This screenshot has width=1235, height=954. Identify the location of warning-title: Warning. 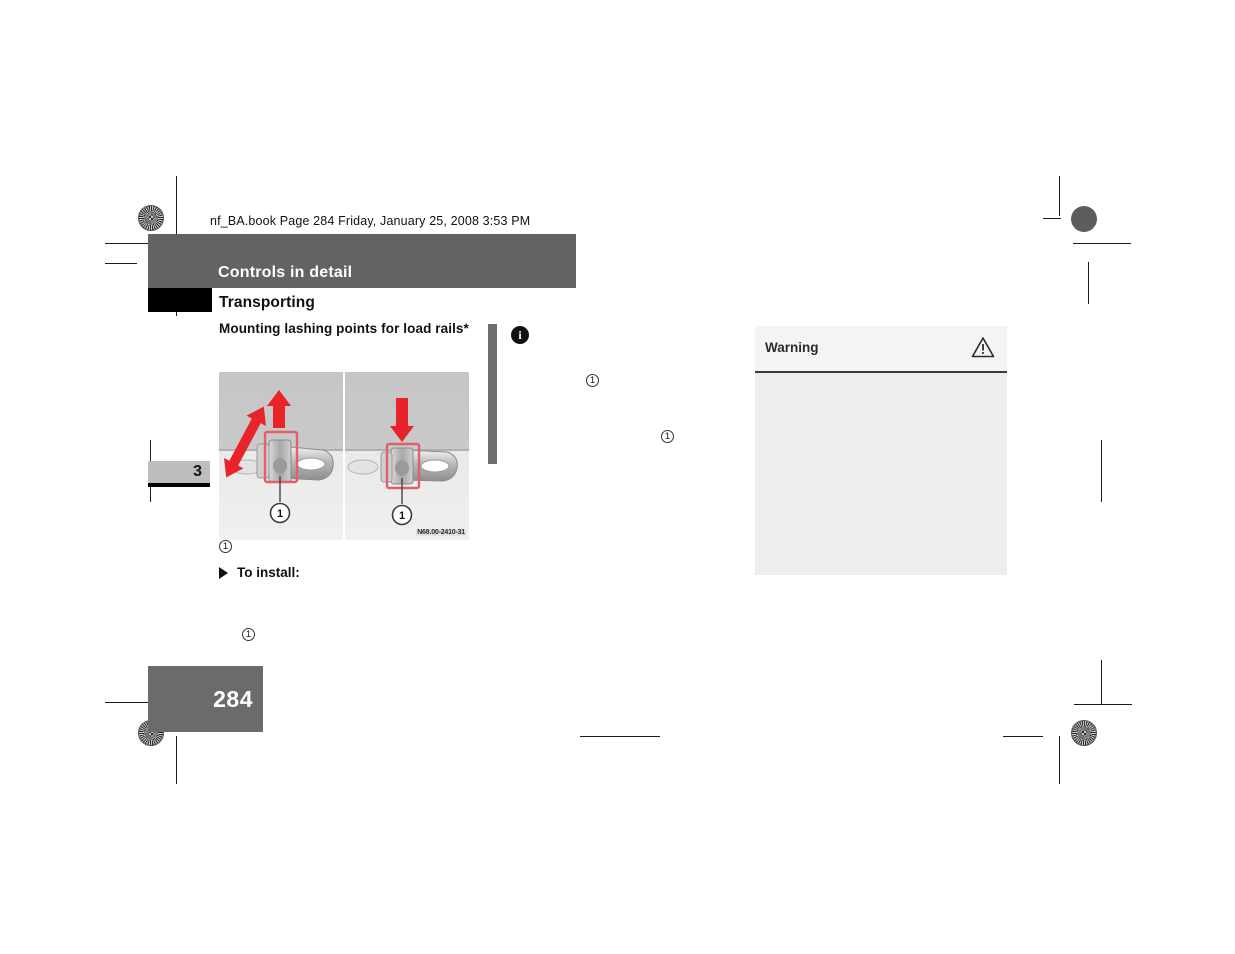
(792, 347).